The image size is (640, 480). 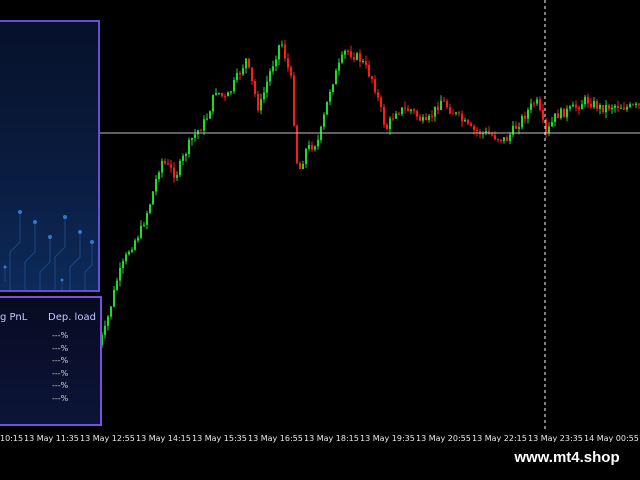 I want to click on indicator-panel-graphic, so click(x=50, y=156).